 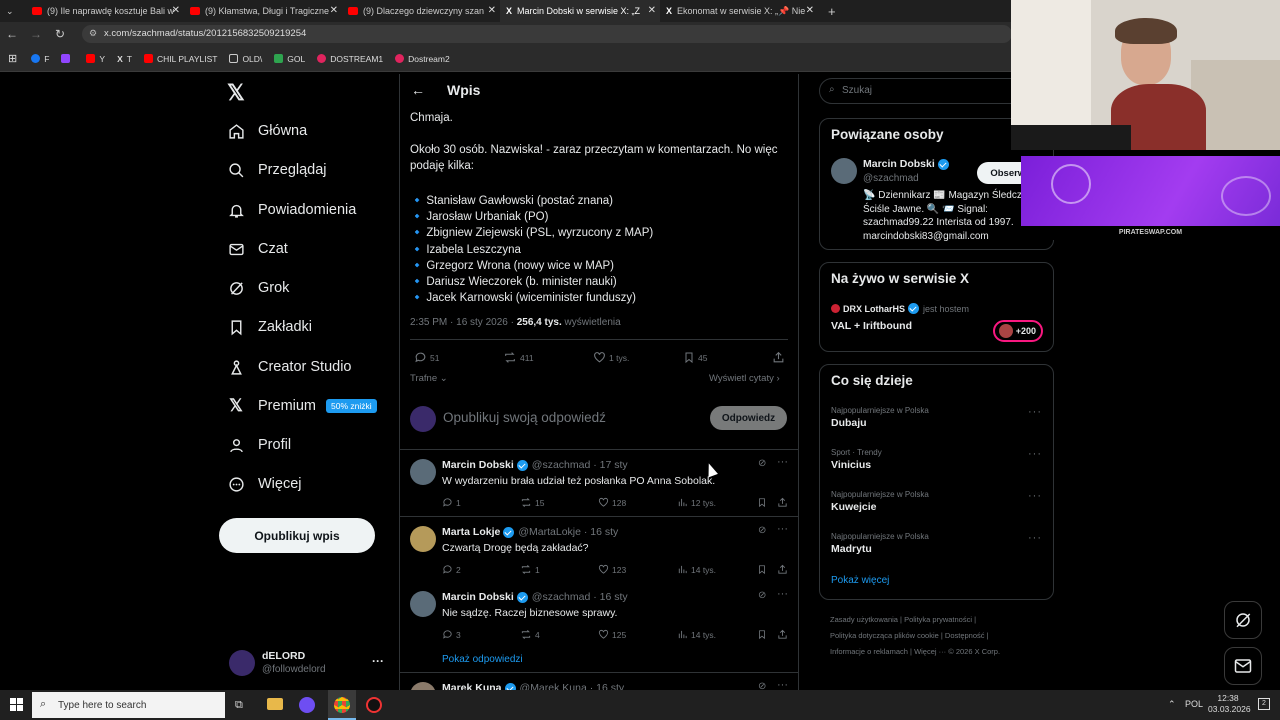 What do you see at coordinates (13, 11) in the screenshot?
I see `tab-menu-button: ⌄` at bounding box center [13, 11].